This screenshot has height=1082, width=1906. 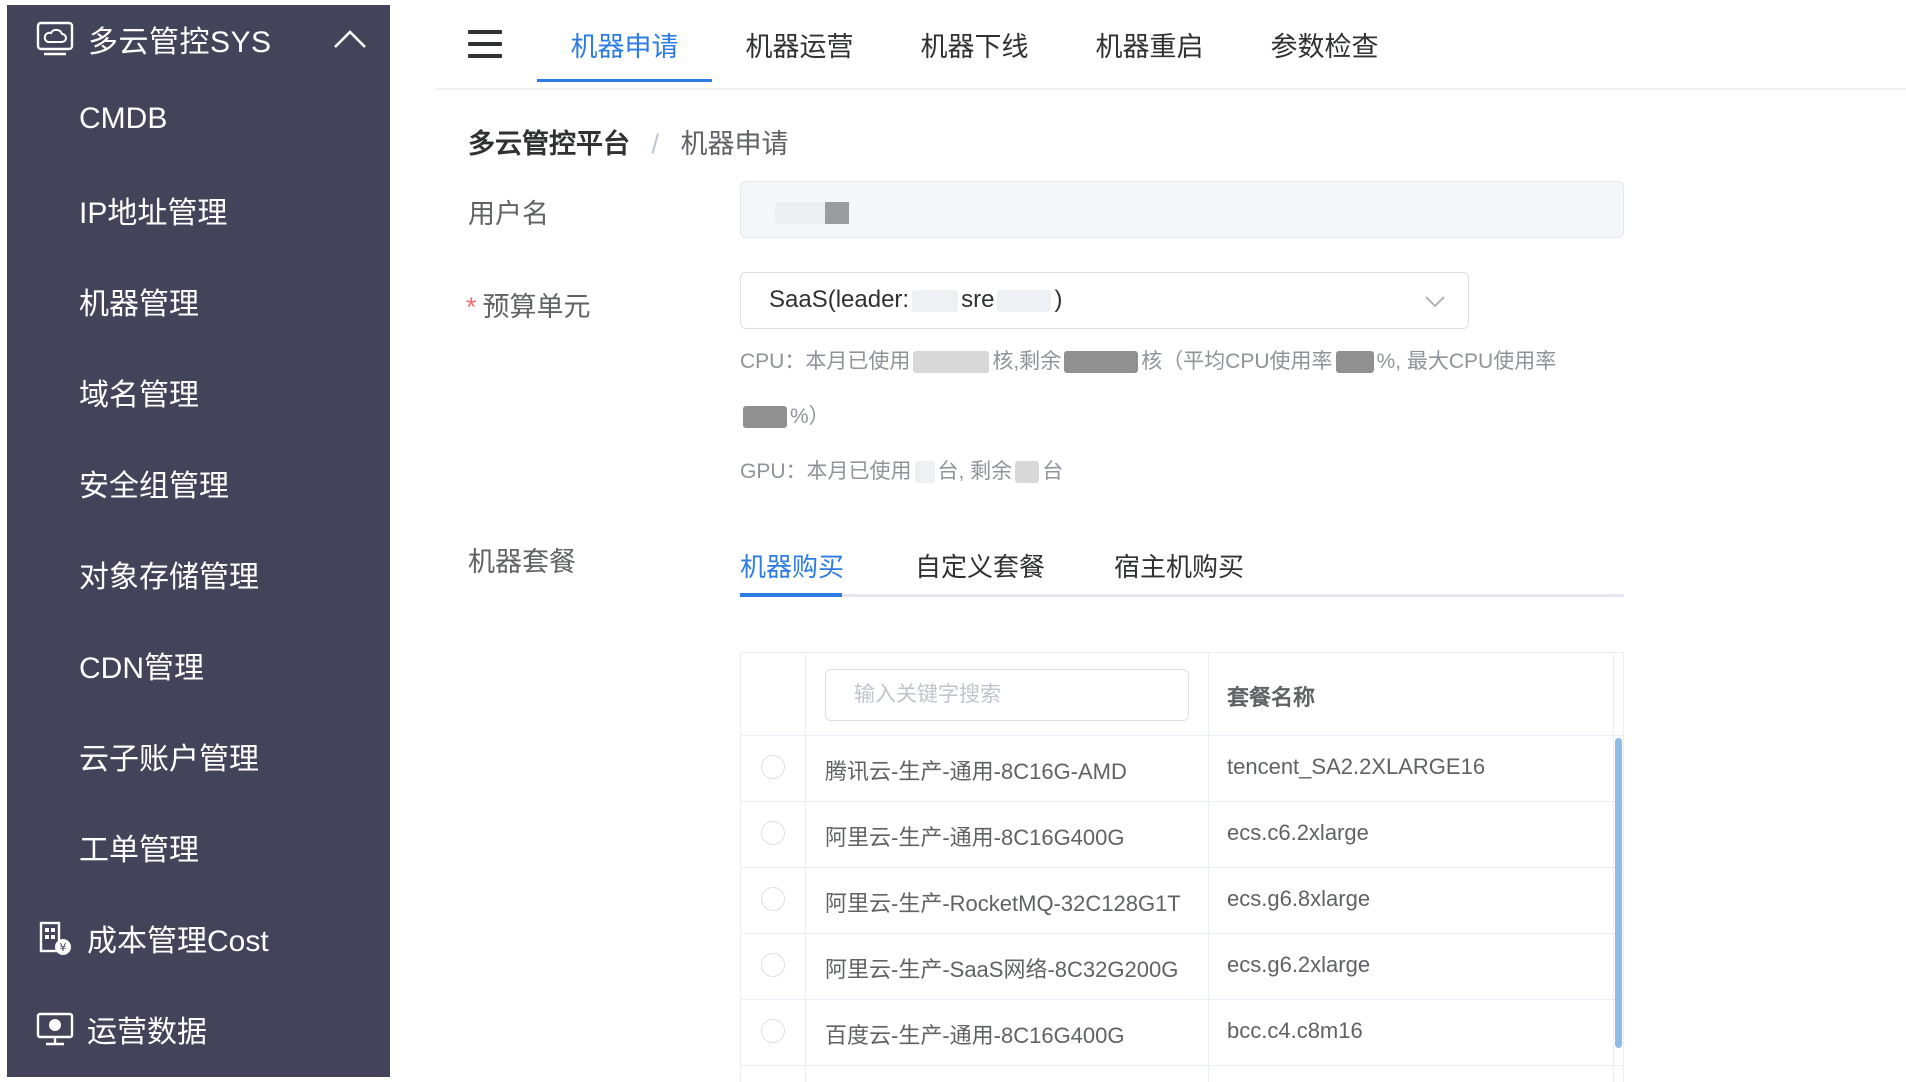 I want to click on package-search-input, so click(x=1007, y=695).